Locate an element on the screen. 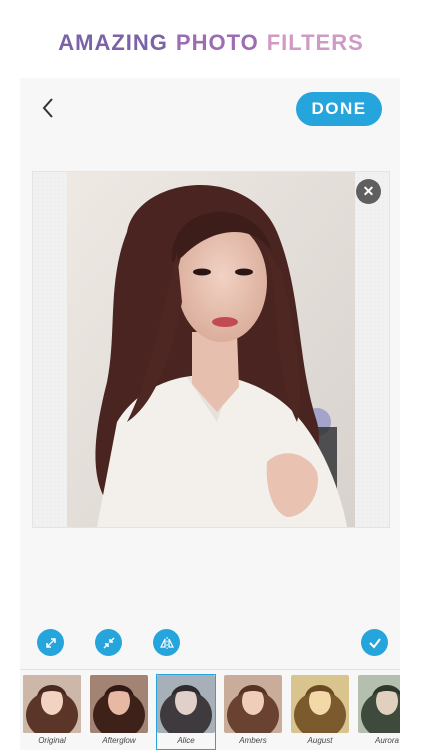  shrink-button is located at coordinates (108, 642).